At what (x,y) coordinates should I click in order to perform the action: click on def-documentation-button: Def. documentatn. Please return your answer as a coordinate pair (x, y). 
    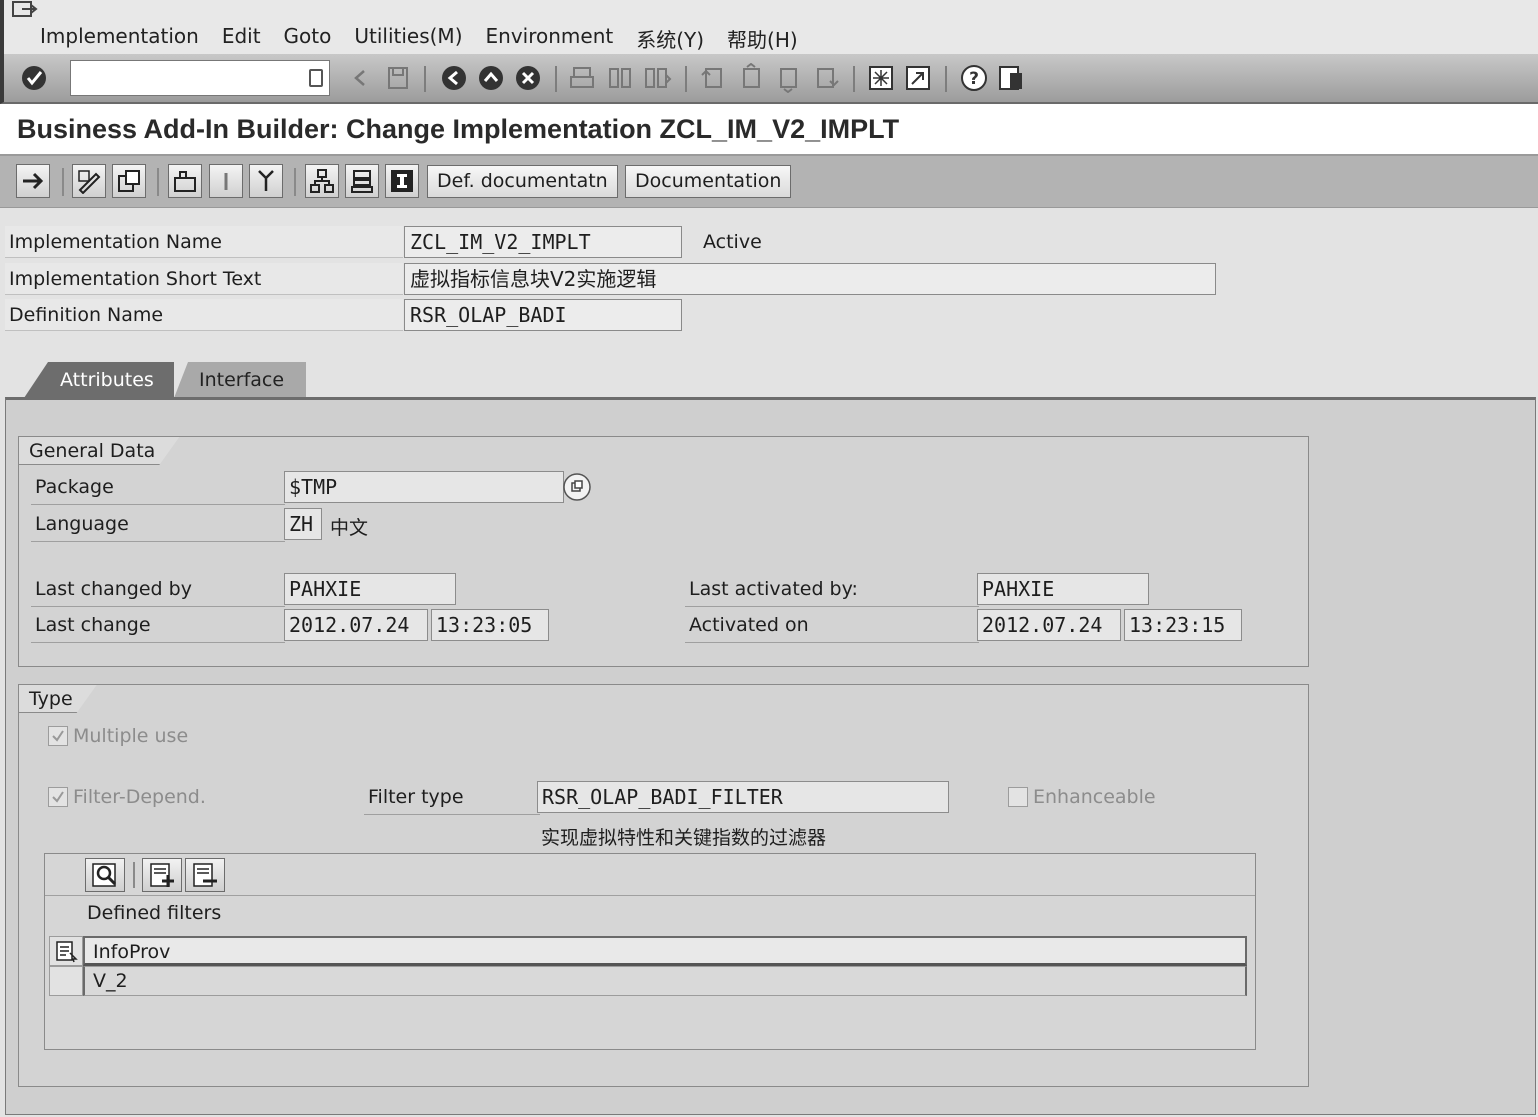
    Looking at the image, I should click on (522, 181).